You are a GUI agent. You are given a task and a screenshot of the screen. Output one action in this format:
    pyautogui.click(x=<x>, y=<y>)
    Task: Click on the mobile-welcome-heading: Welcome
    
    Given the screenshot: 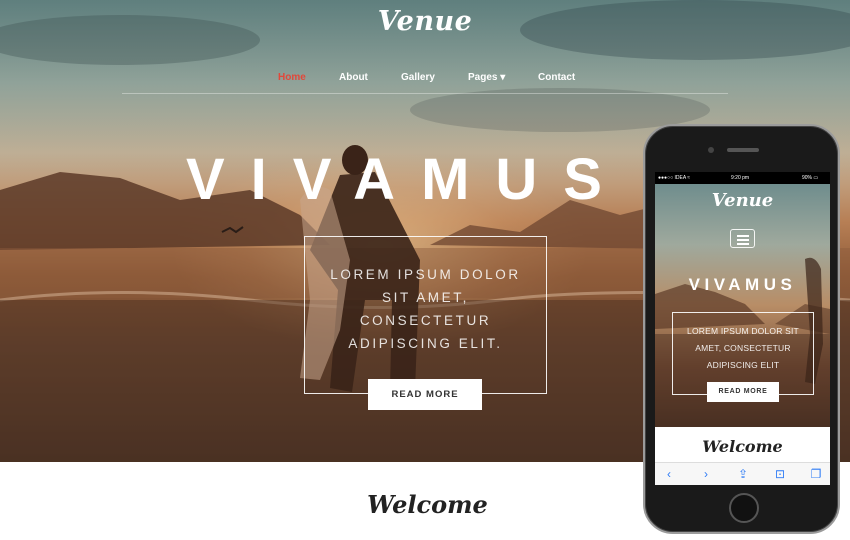 What is the action you would take?
    pyautogui.click(x=742, y=446)
    